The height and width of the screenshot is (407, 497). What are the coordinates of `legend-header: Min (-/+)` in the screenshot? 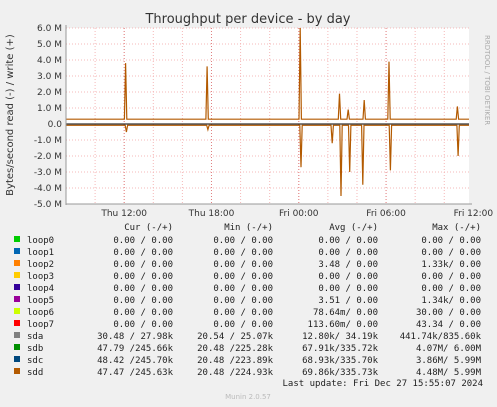 It's located at (248, 228).